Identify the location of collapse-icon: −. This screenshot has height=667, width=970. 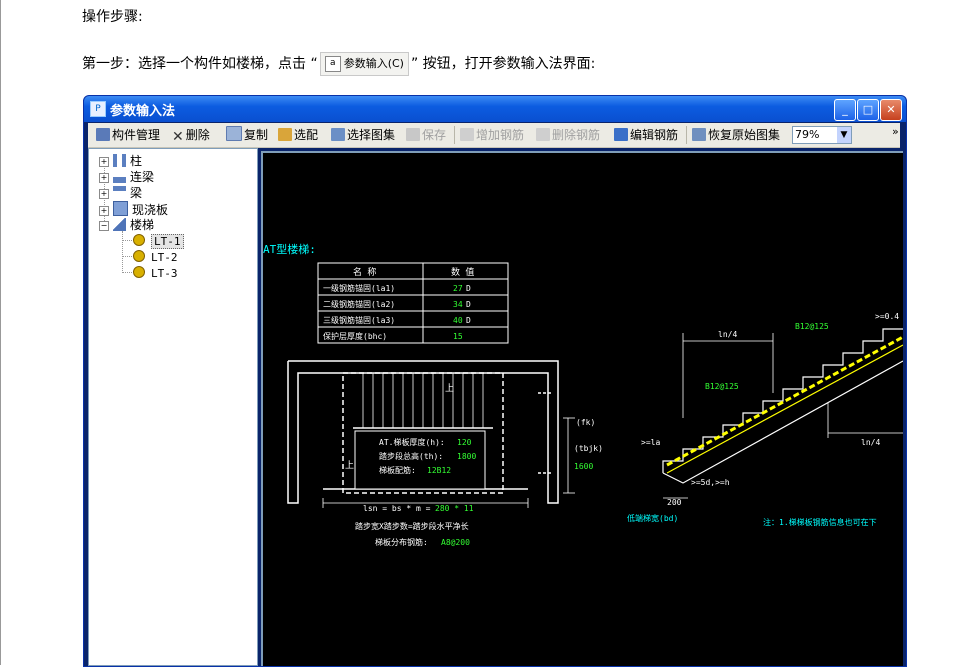
(104, 226).